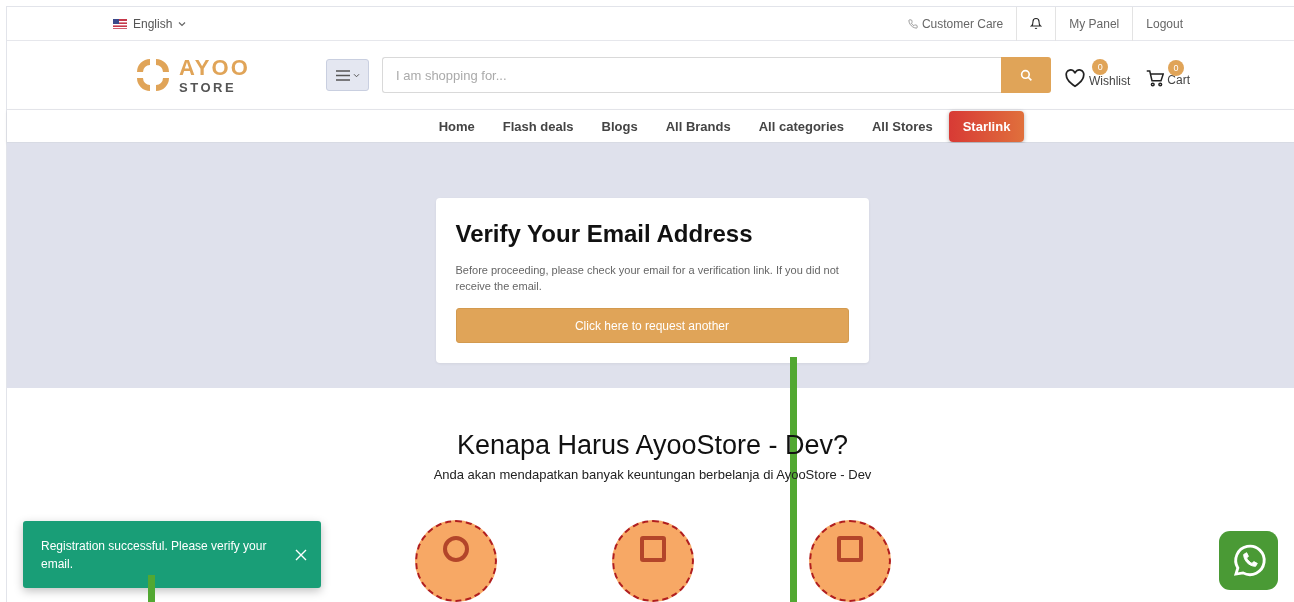  I want to click on card-title: Verify Your Email Address, so click(604, 234).